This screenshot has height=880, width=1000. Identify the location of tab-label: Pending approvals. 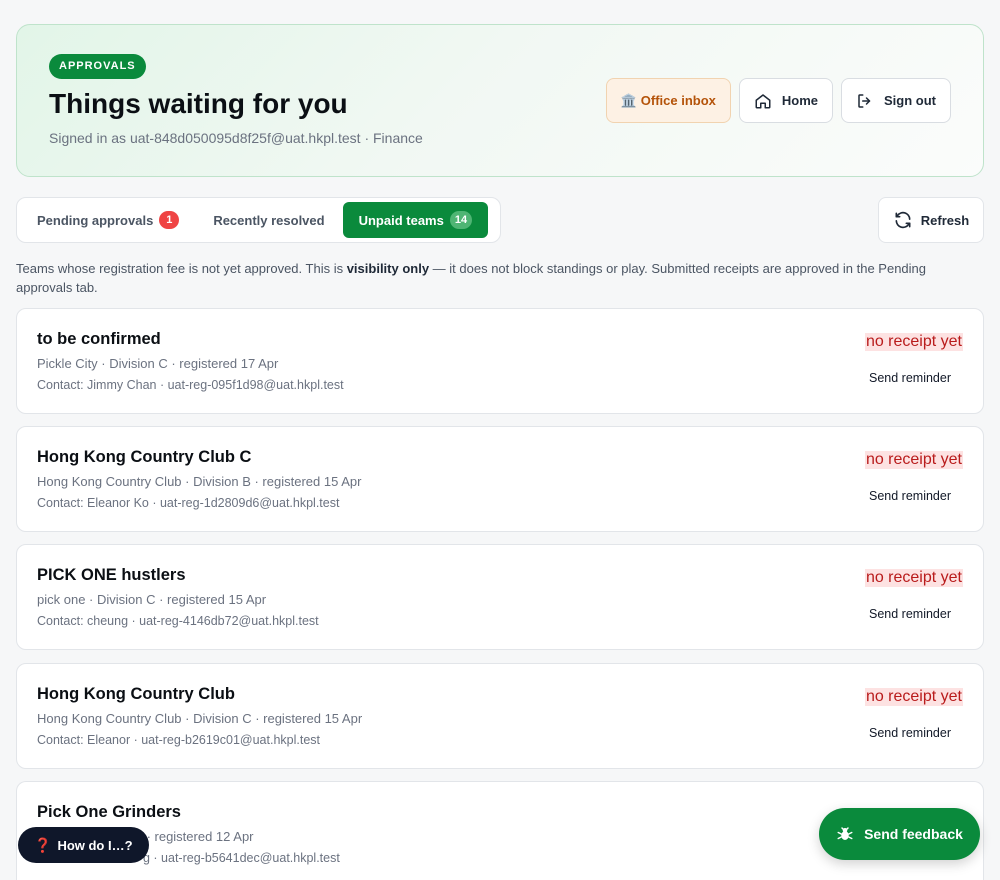
(95, 220).